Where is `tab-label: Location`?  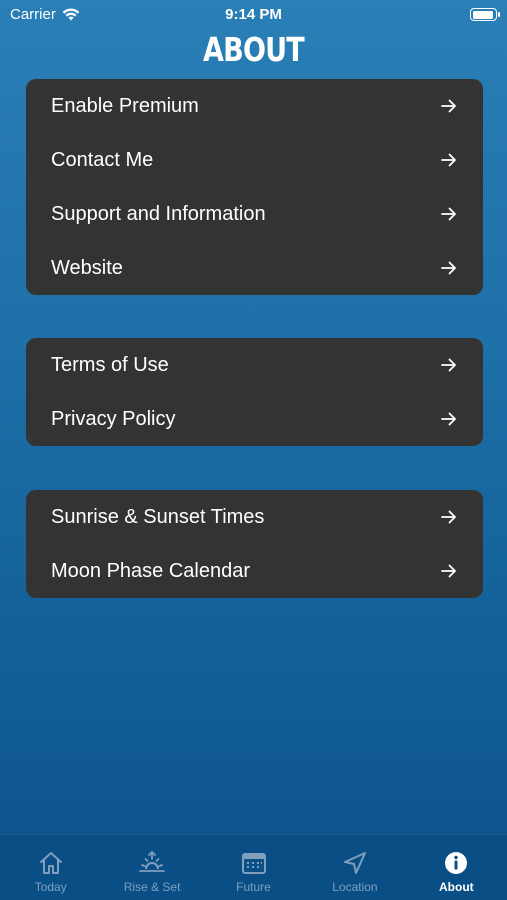
tab-label: Location is located at coordinates (355, 887).